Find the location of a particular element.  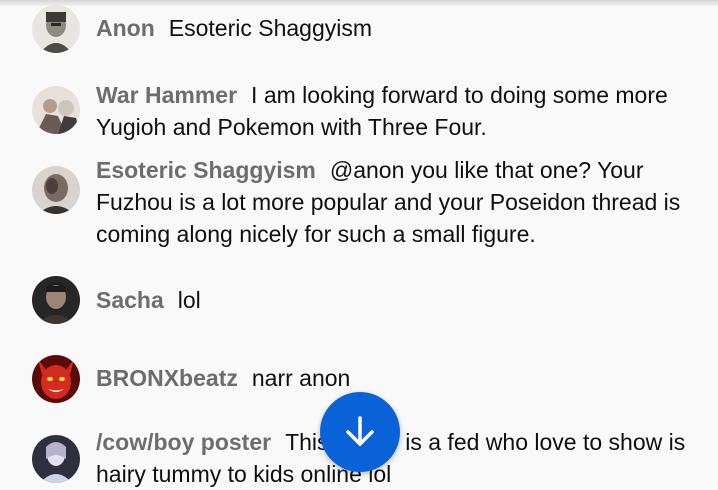

author-name: BRONXbeatz is located at coordinates (167, 378).